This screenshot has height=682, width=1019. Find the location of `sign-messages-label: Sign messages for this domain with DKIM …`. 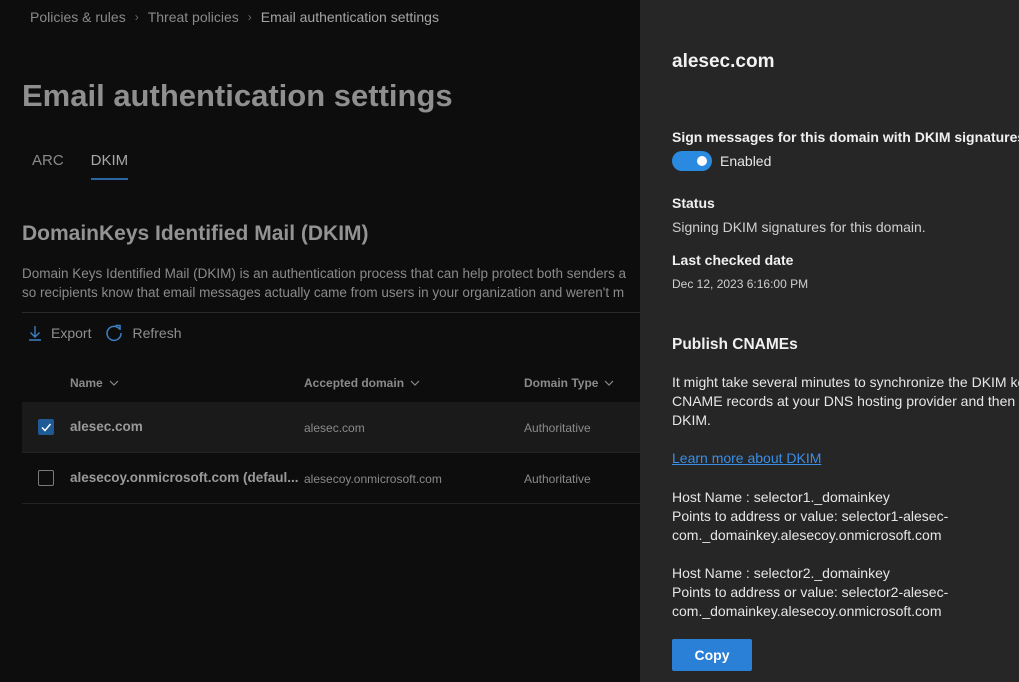

sign-messages-label: Sign messages for this domain with DKIM … is located at coordinates (845, 137).